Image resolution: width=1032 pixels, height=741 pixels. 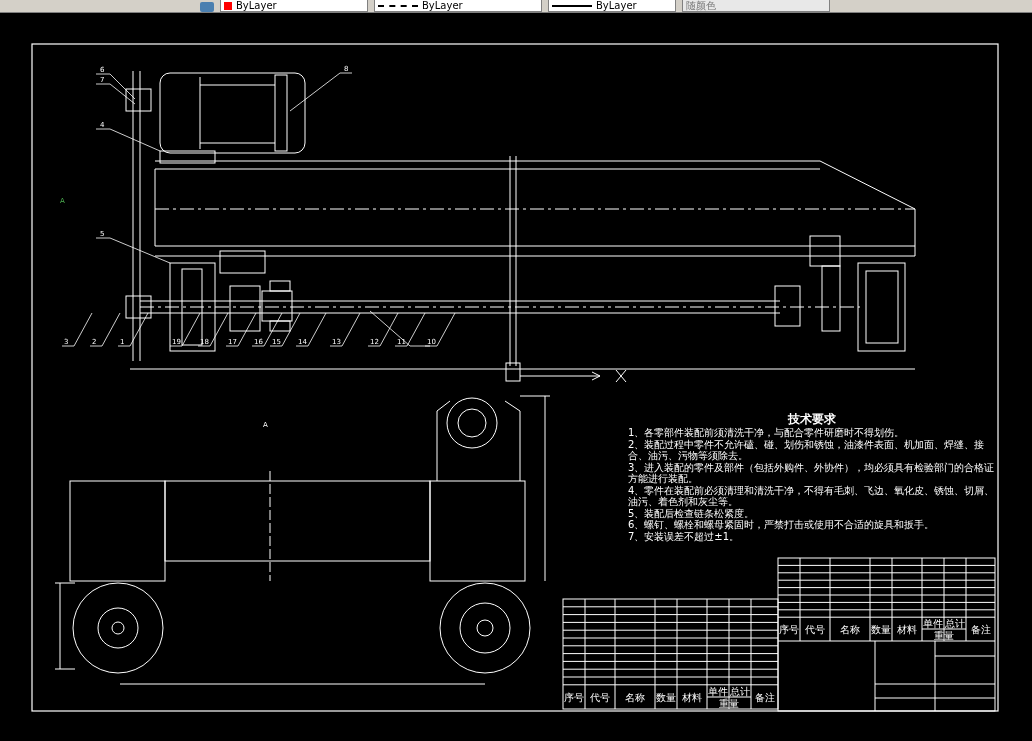 What do you see at coordinates (767, 433) in the screenshot?
I see `requirement-text: 1、各零部件装配前须清洗干净，与配合零件研磨时不得划伤。` at bounding box center [767, 433].